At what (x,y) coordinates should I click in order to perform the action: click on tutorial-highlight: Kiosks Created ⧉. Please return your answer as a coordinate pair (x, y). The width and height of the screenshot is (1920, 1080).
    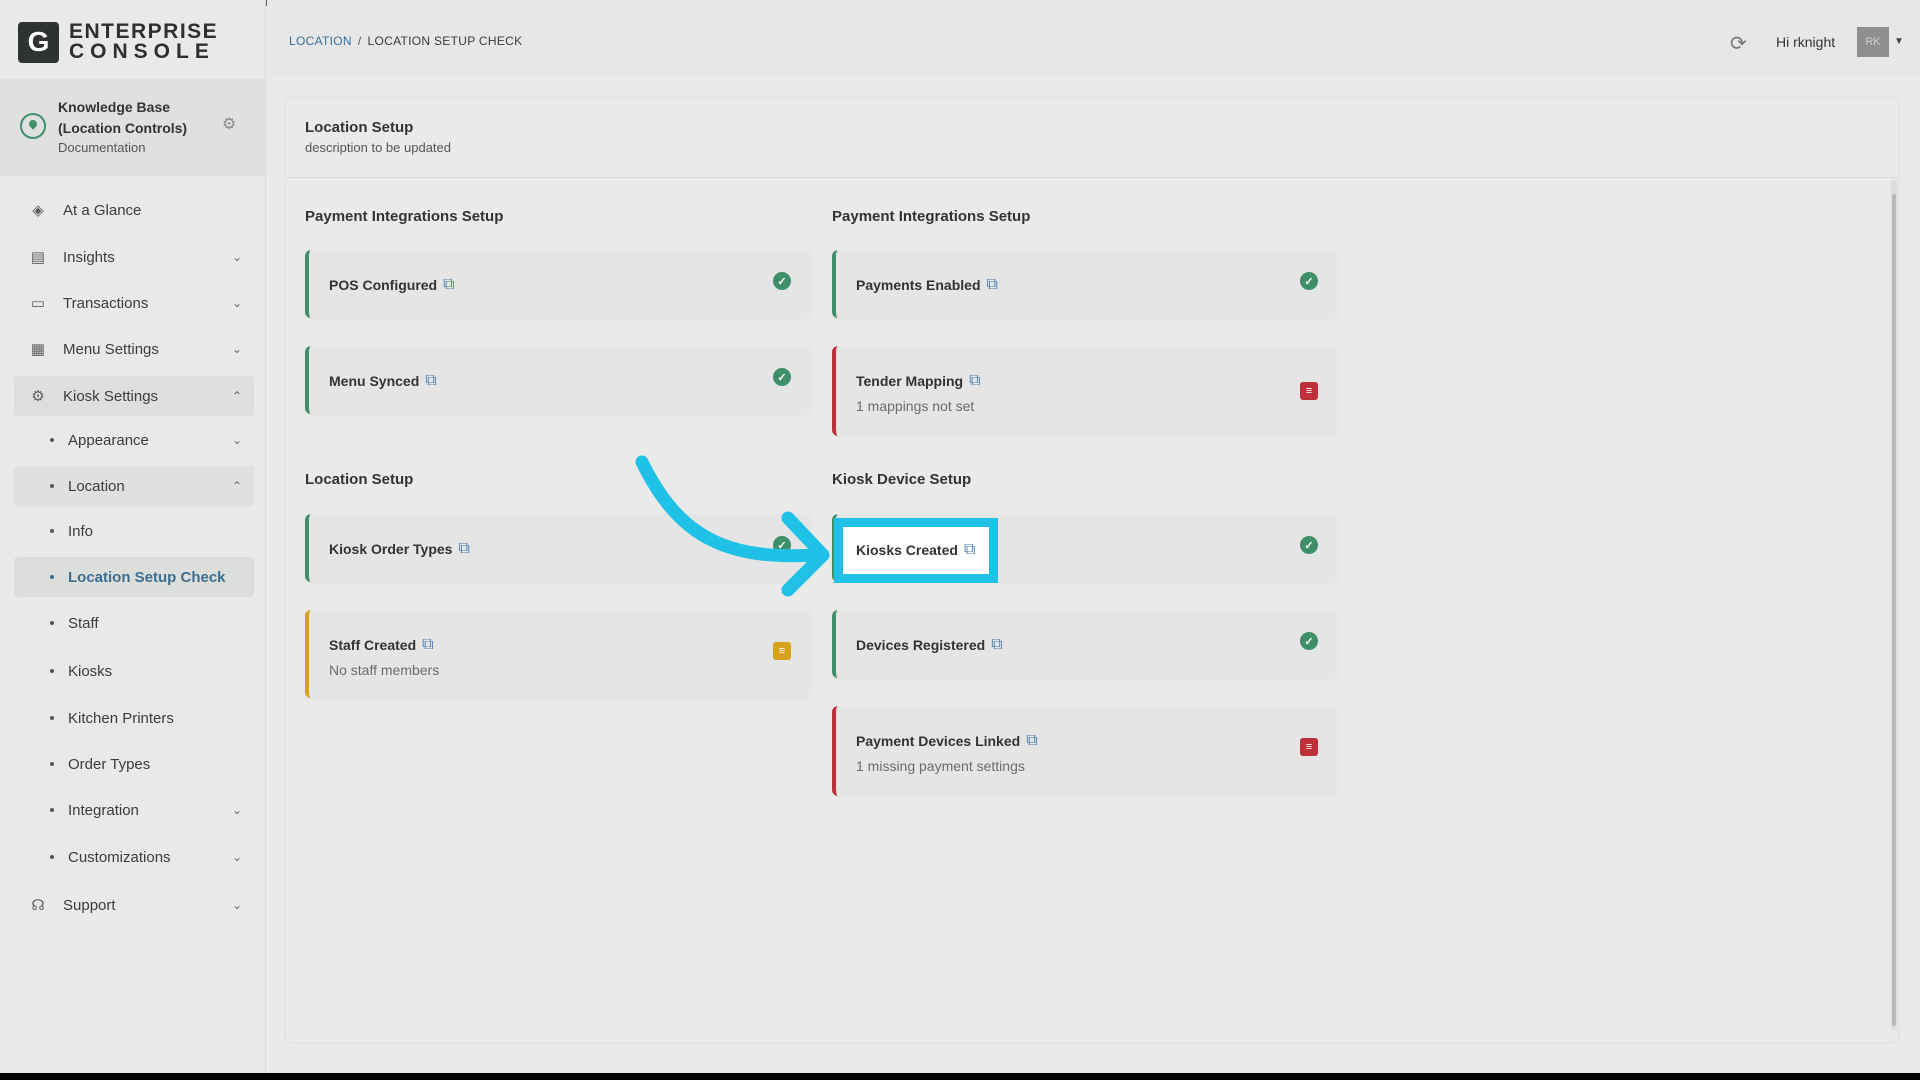
    Looking at the image, I should click on (916, 550).